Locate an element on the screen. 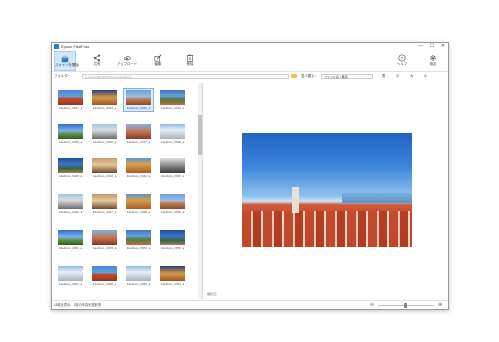  thumbnail-filename: FastFoto_0048_a is located at coordinates (138, 212).